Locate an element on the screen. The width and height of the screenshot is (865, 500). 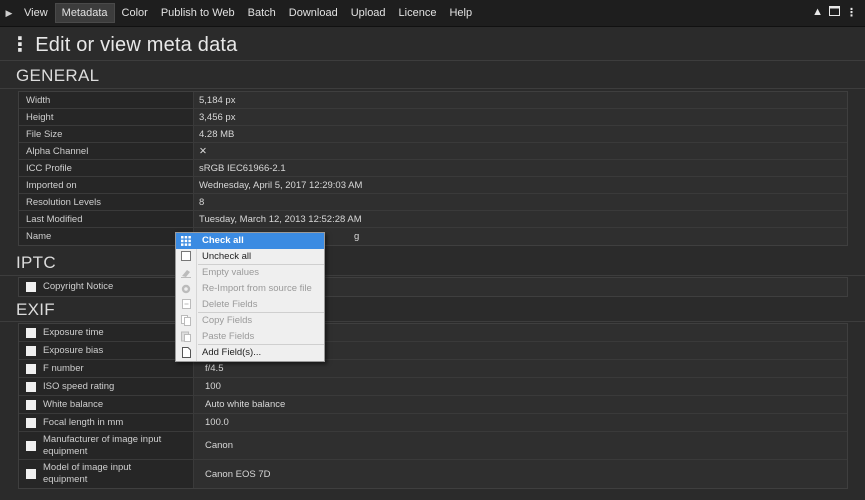
menu-licence: Licence is located at coordinates (418, 13).